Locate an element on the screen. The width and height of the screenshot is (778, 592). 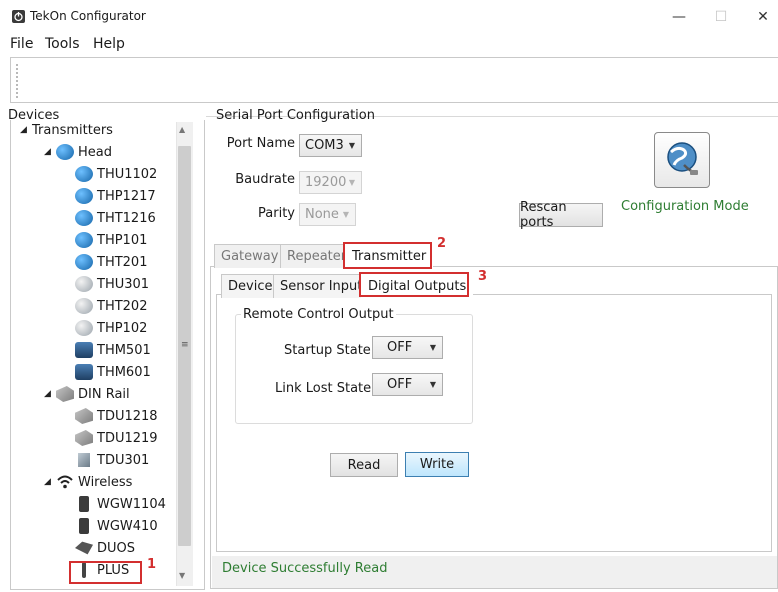
tree-item-tht202: THT202 is located at coordinates (120, 306).